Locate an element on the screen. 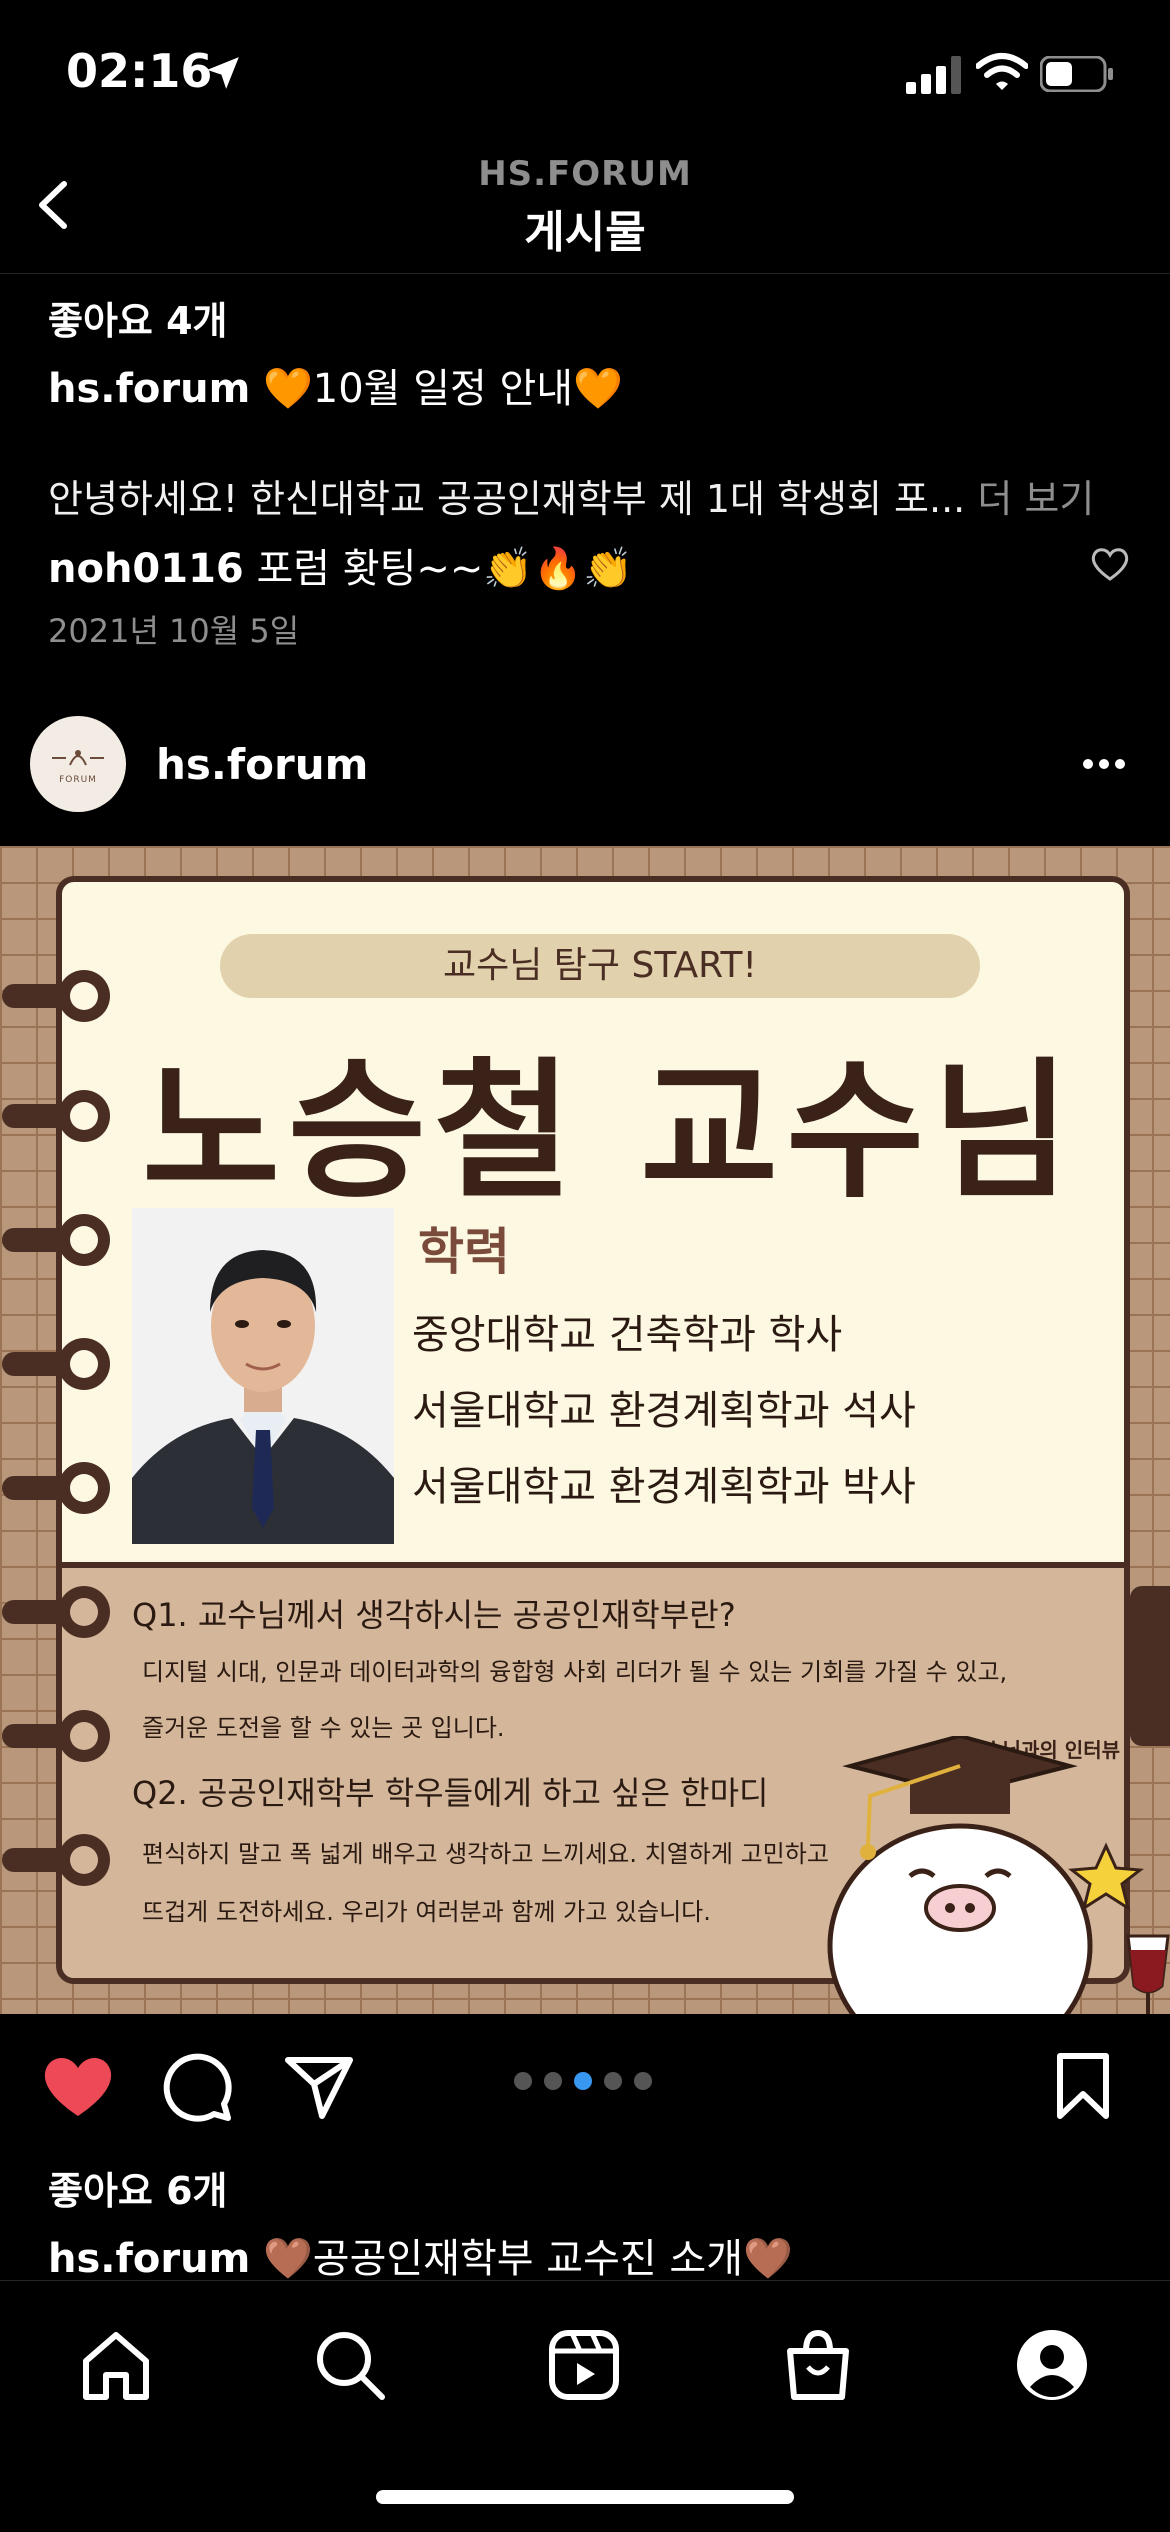 The width and height of the screenshot is (1170, 2532). status-bar: 02:16 is located at coordinates (585, 75).